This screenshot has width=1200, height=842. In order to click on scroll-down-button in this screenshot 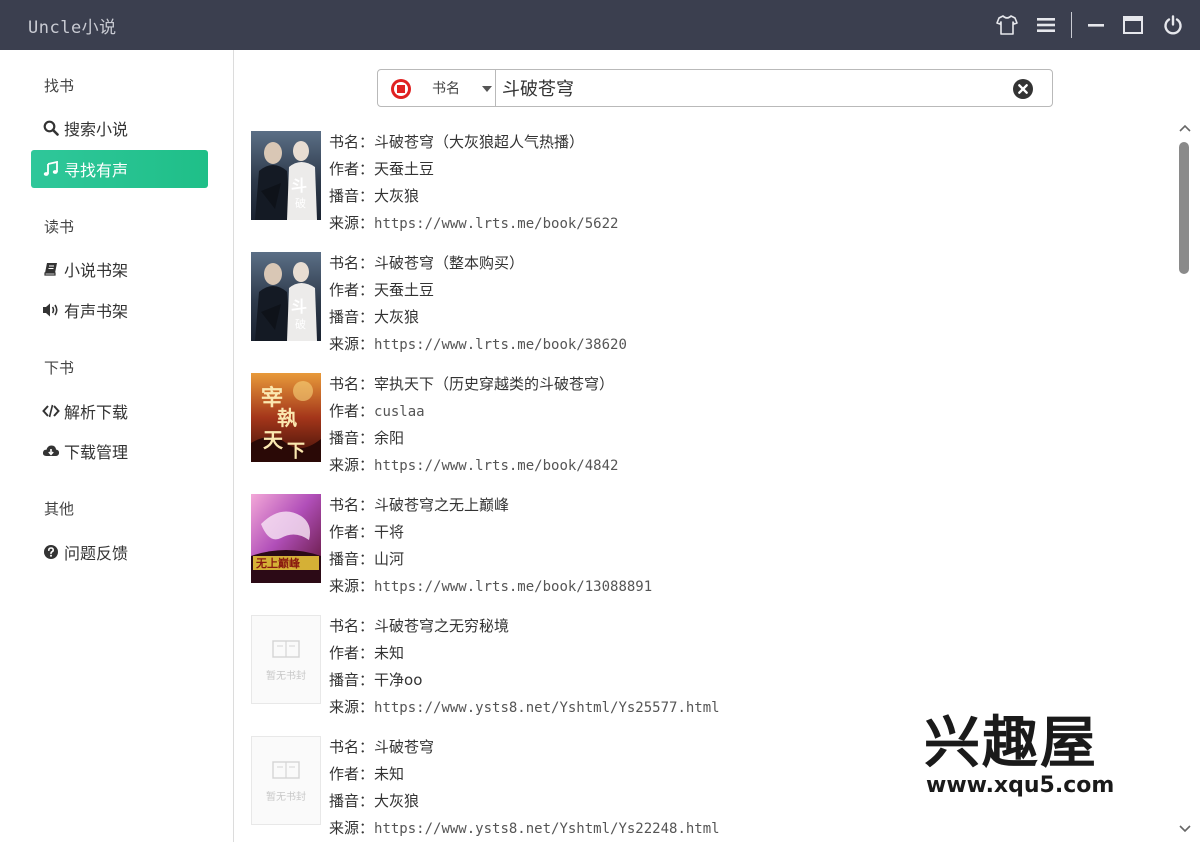, I will do `click(1185, 827)`.